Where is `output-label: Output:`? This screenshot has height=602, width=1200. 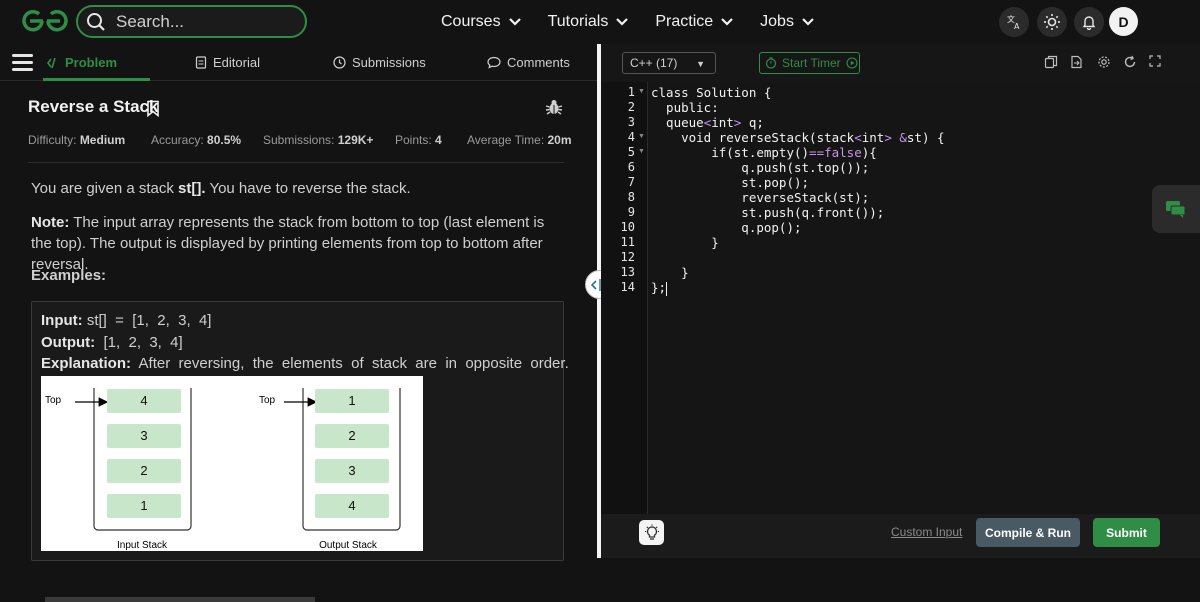 output-label: Output: is located at coordinates (68, 342).